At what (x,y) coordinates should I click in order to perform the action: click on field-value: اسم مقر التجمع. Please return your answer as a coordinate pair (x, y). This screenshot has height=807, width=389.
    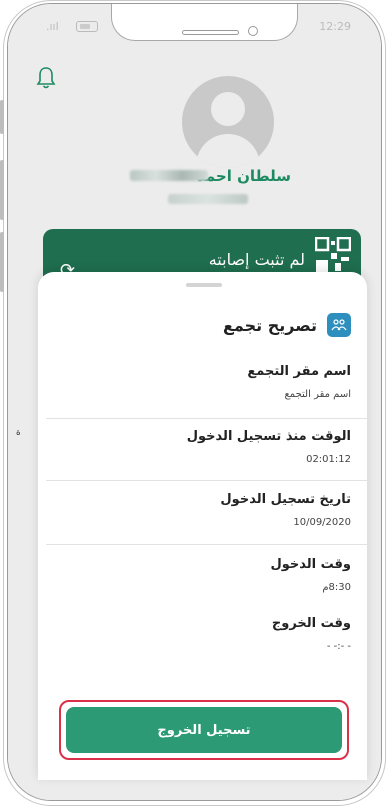
    Looking at the image, I should click on (317, 394).